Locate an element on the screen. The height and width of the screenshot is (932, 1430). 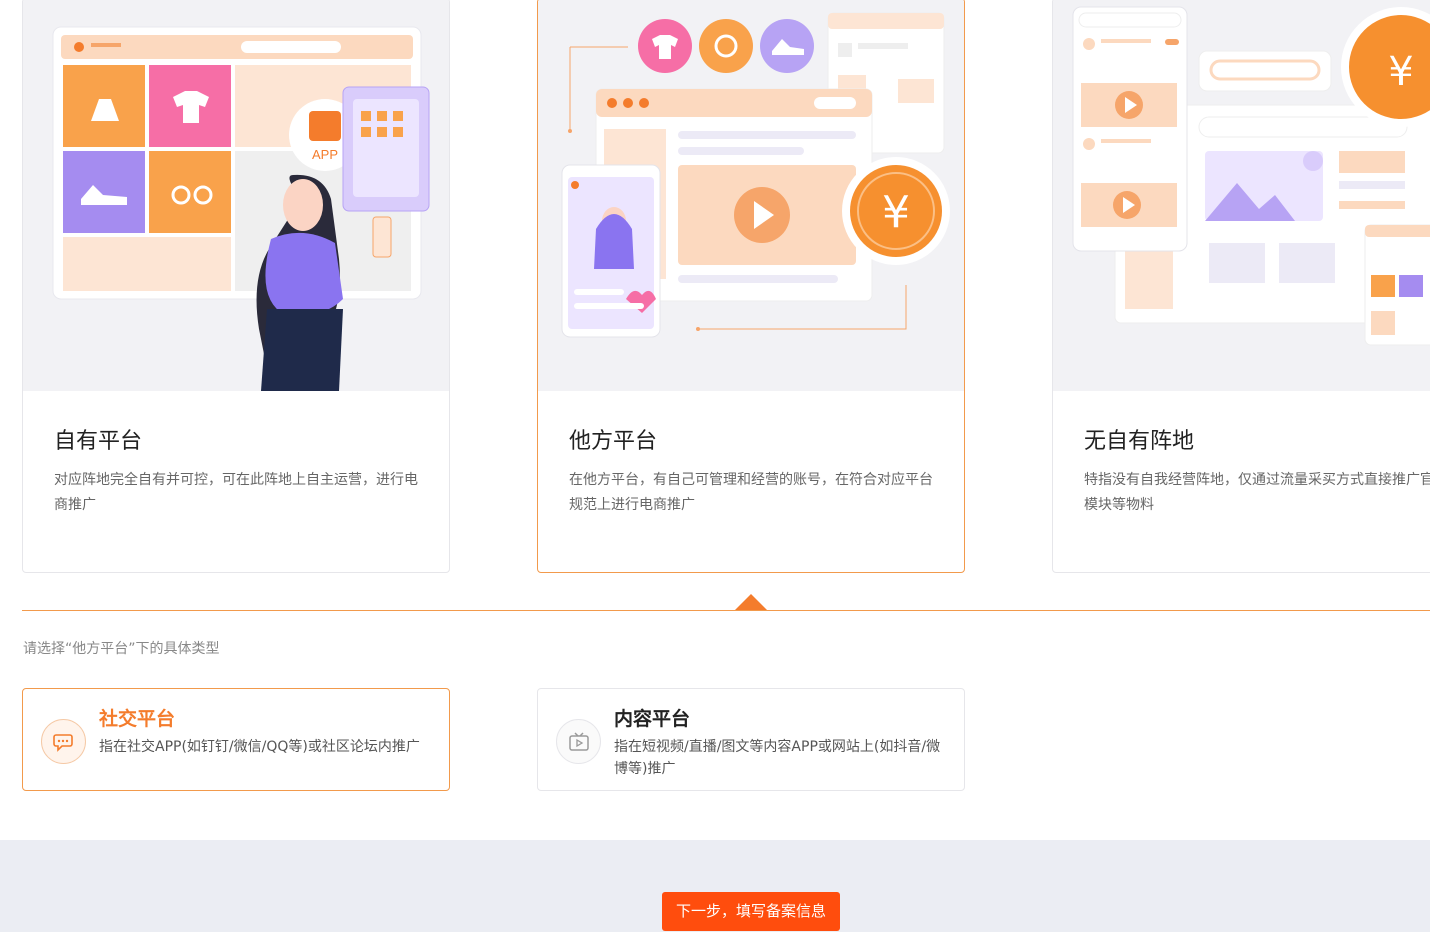
subtype-title: 社交平台 is located at coordinates (137, 719).